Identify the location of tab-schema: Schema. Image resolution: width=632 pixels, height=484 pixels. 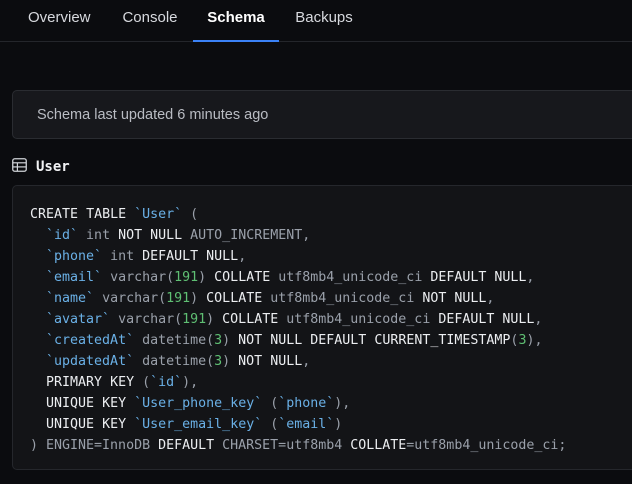
(236, 21).